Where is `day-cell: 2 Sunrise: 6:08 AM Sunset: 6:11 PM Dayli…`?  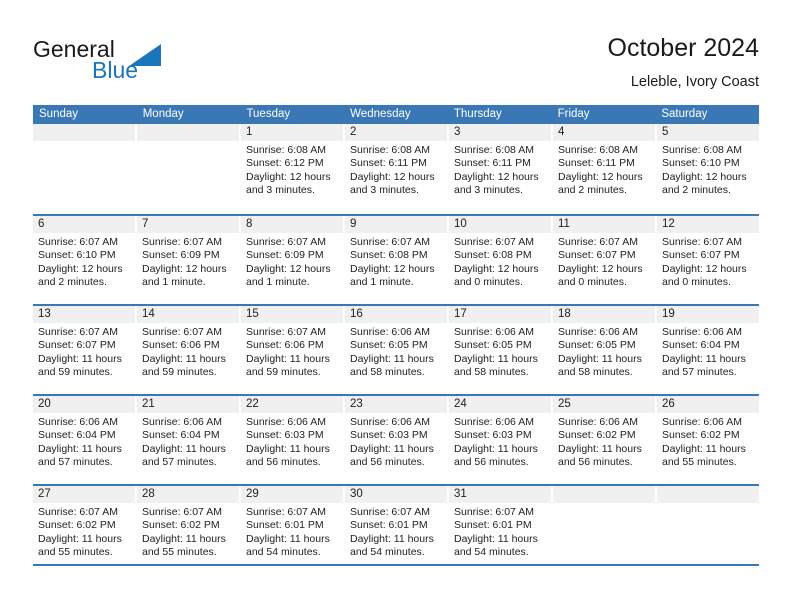
day-cell: 2 Sunrise: 6:08 AM Sunset: 6:11 PM Dayli… is located at coordinates (396, 169).